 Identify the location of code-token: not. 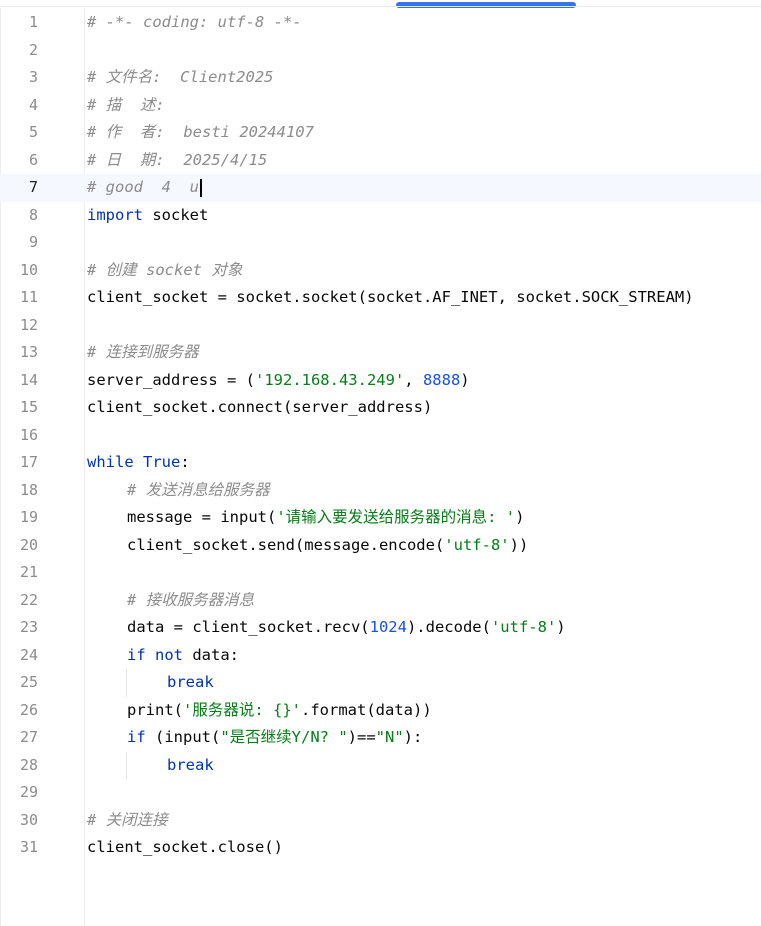
(169, 654).